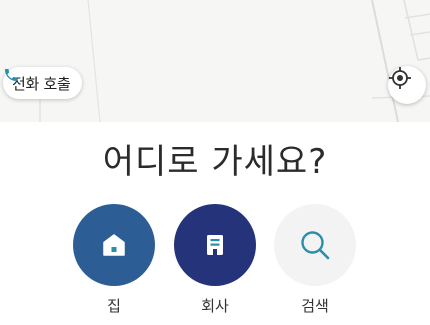 The width and height of the screenshot is (430, 325). I want to click on call-taxi-button: 전화 호출, so click(43, 83).